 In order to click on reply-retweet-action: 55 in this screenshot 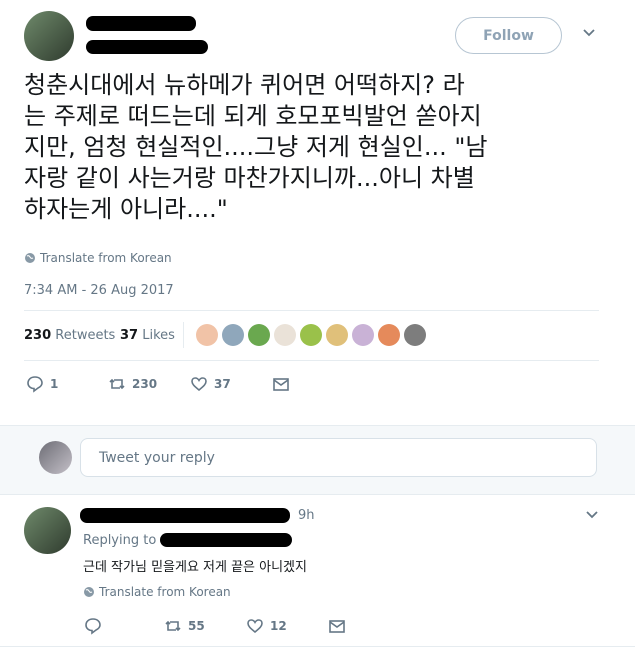, I will do `click(184, 626)`.